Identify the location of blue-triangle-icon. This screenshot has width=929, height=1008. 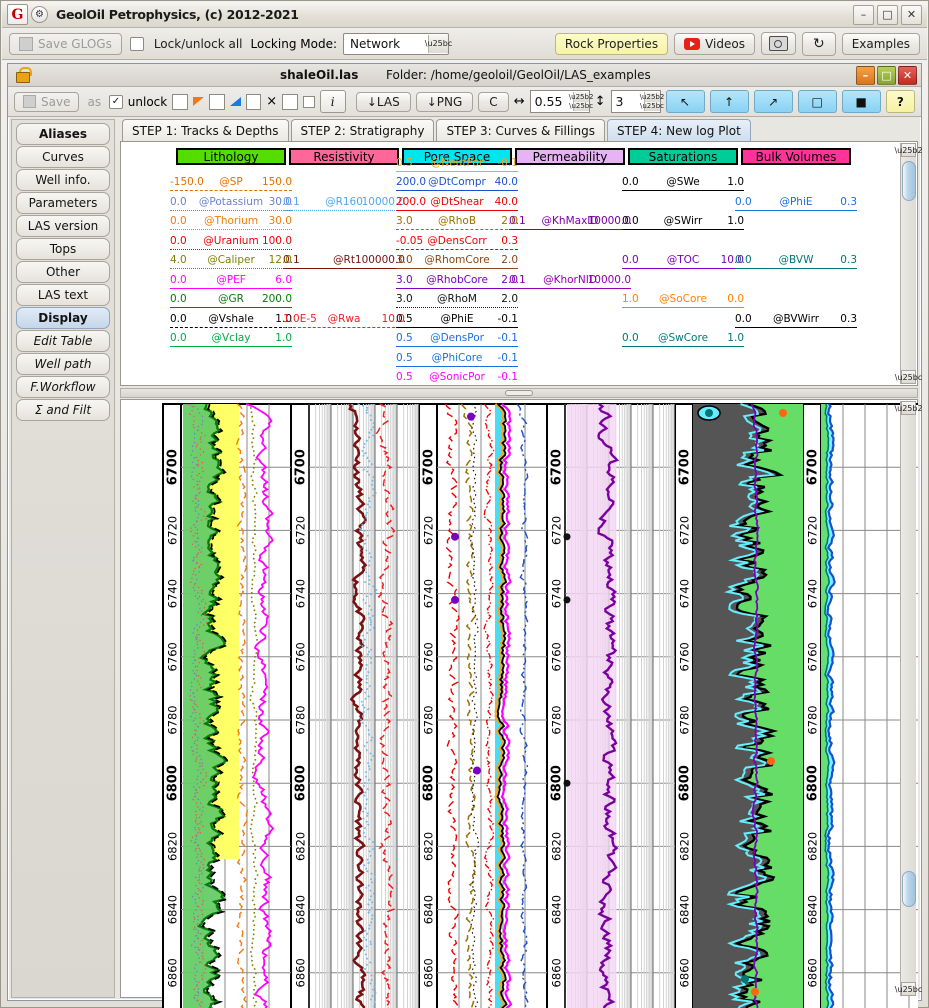
(235, 101).